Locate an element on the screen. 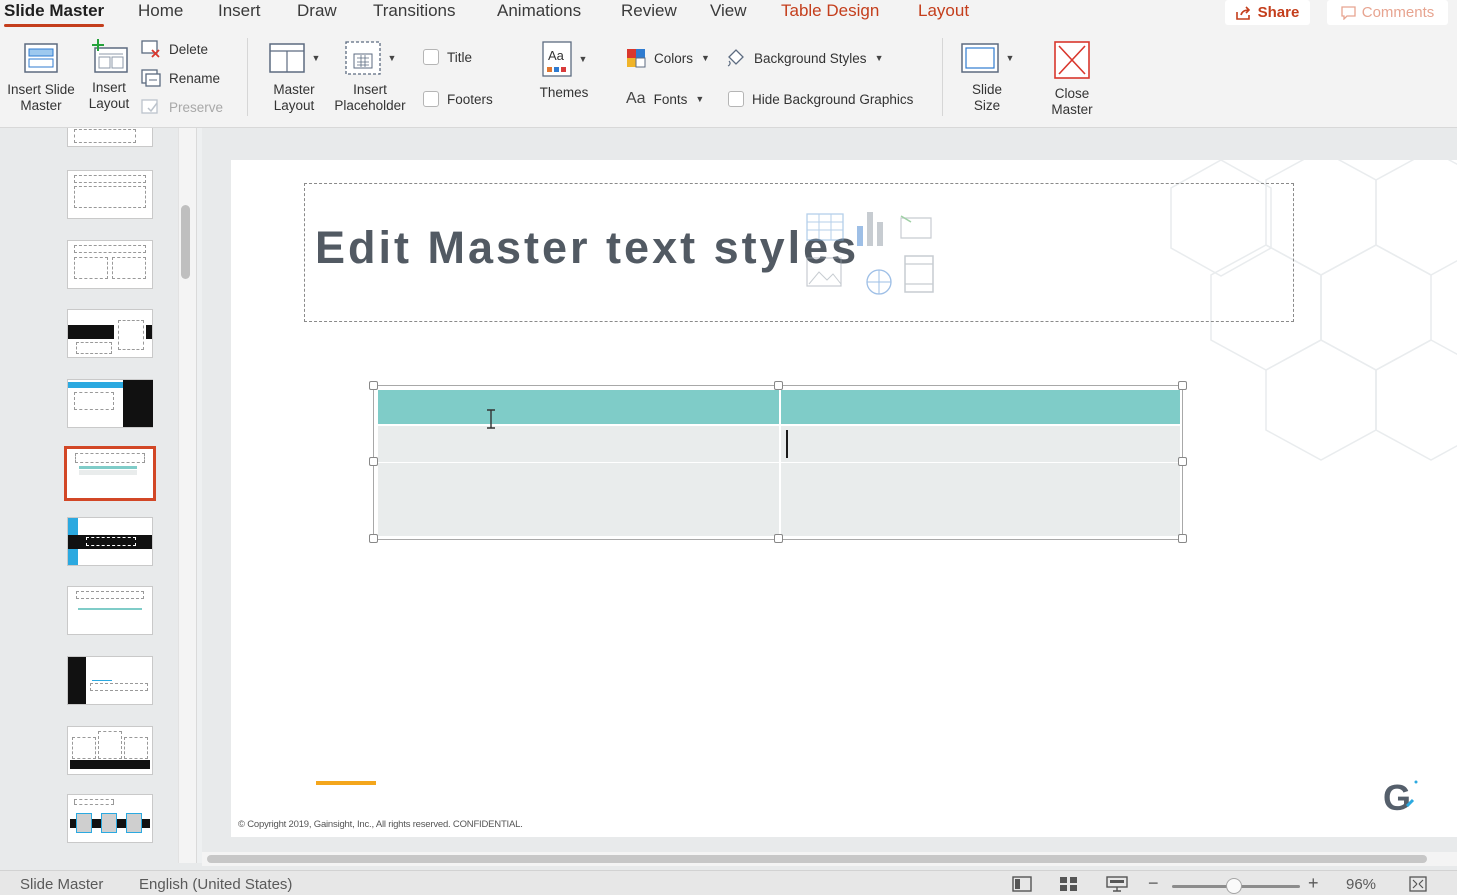  zoom-slider-knob is located at coordinates (1234, 886).